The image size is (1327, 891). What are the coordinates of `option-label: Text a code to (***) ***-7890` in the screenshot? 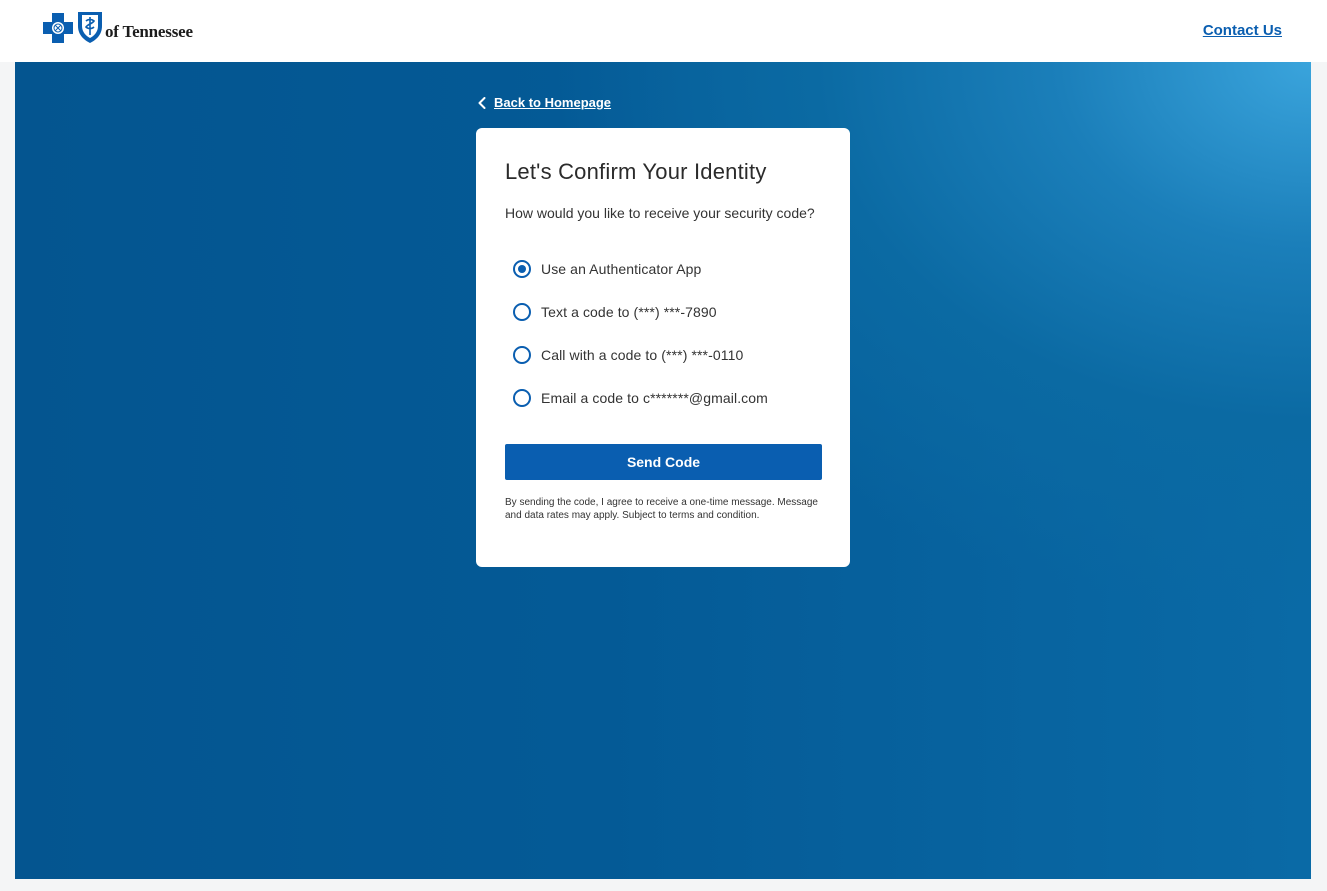 It's located at (629, 312).